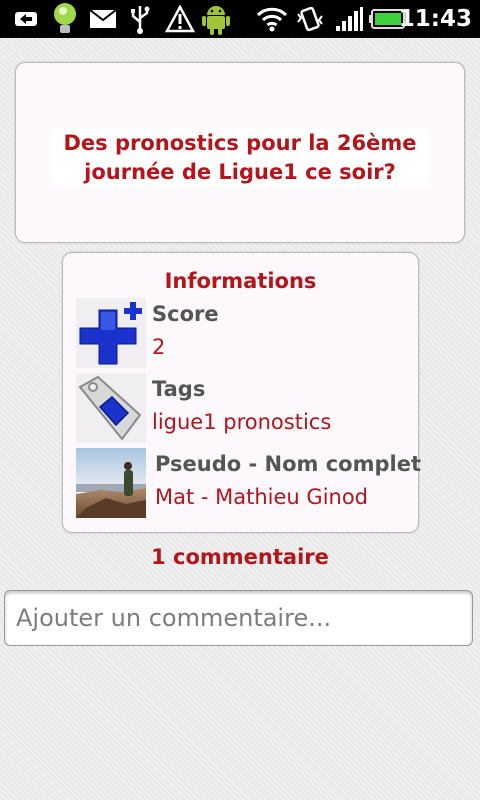  What do you see at coordinates (240, 557) in the screenshot?
I see `comment-count: 1 commentaire` at bounding box center [240, 557].